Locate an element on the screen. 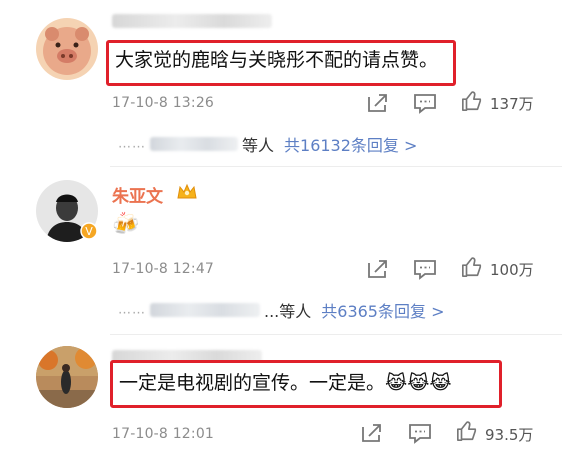  verified-icon: V is located at coordinates (89, 231).